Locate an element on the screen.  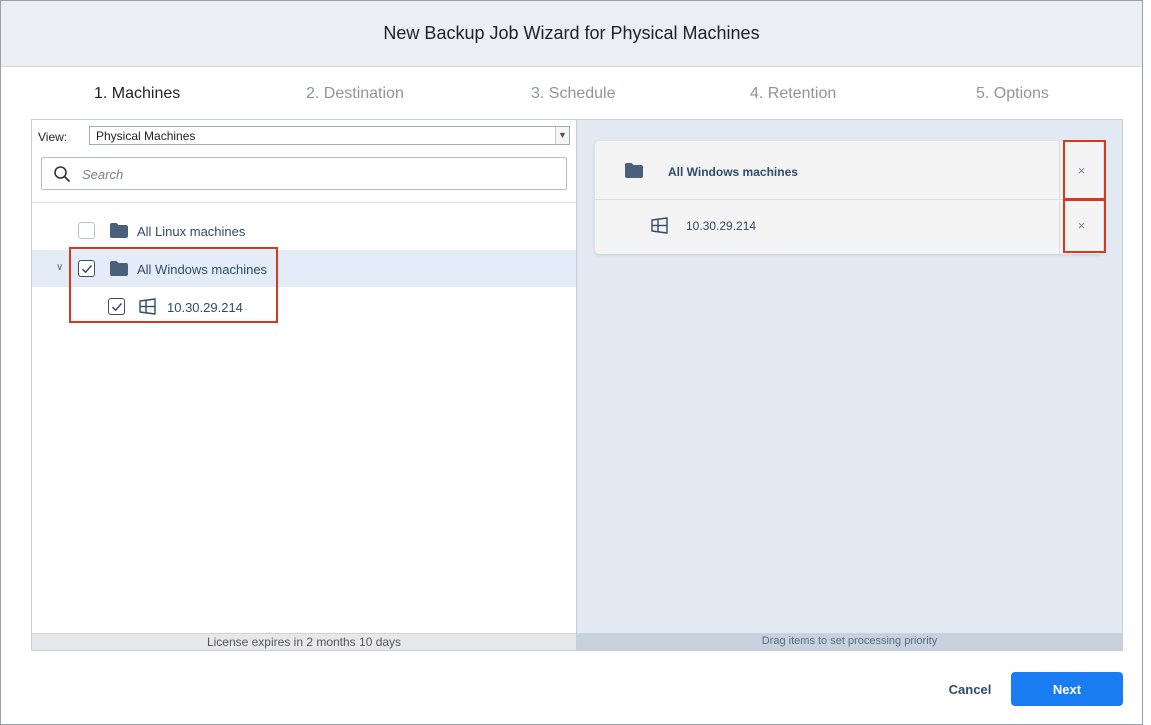
view-label: View: is located at coordinates (53, 137).